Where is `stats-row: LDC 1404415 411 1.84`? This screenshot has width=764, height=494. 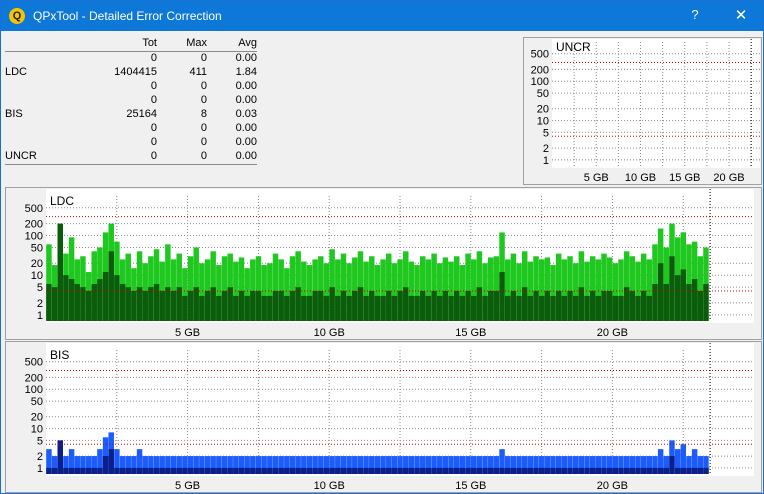
stats-row: LDC 1404415 411 1.84 is located at coordinates (131, 73).